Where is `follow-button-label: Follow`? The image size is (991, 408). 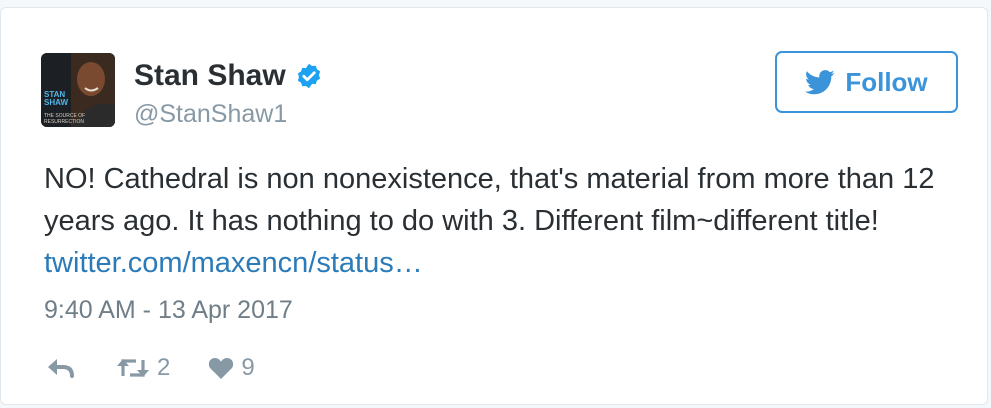
follow-button-label: Follow is located at coordinates (886, 81).